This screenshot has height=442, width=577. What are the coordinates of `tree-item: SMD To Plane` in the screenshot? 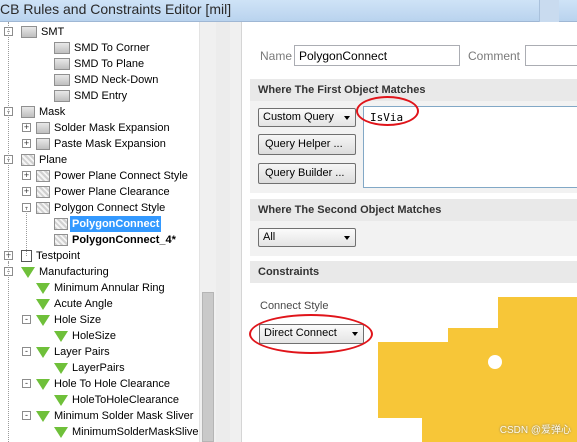 It's located at (100, 64).